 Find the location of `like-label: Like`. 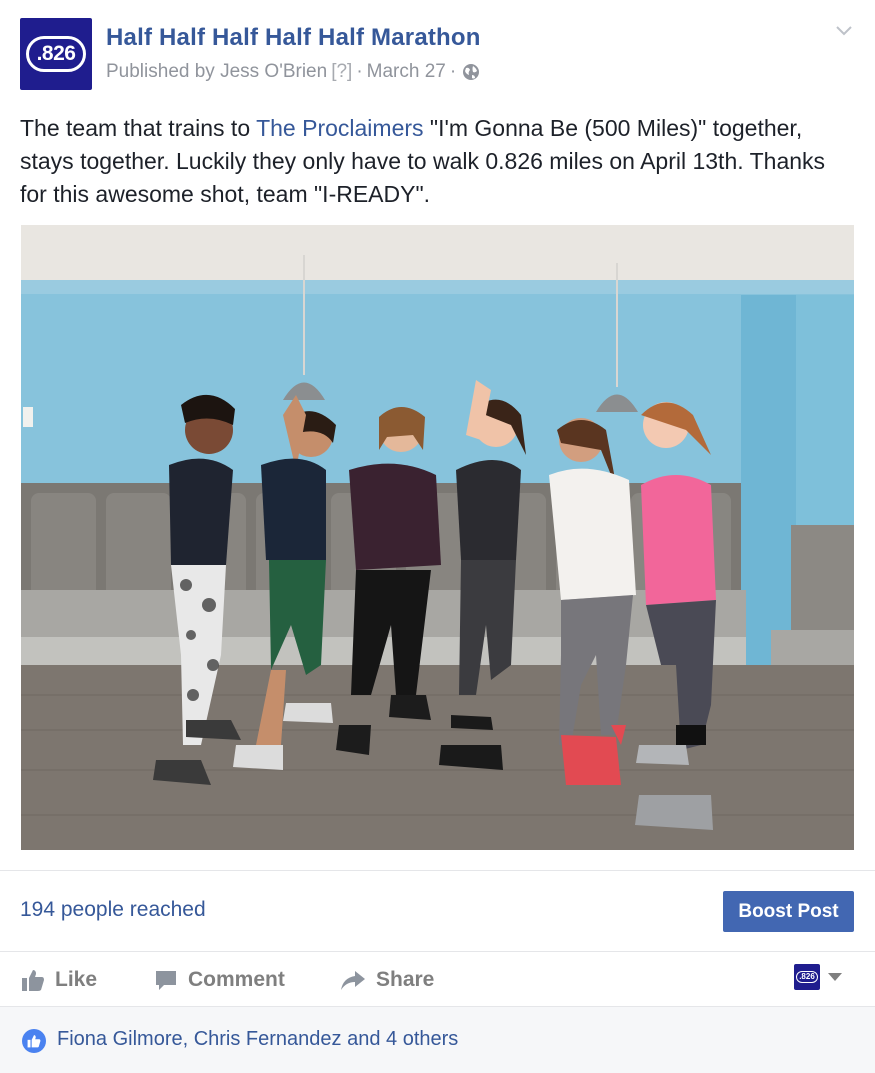

like-label: Like is located at coordinates (76, 979).